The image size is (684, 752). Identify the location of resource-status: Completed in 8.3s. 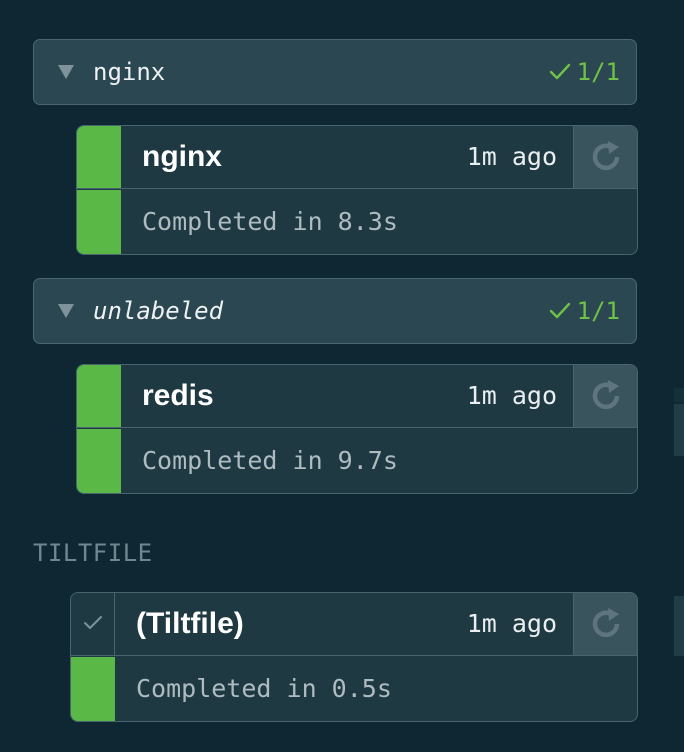
(270, 221).